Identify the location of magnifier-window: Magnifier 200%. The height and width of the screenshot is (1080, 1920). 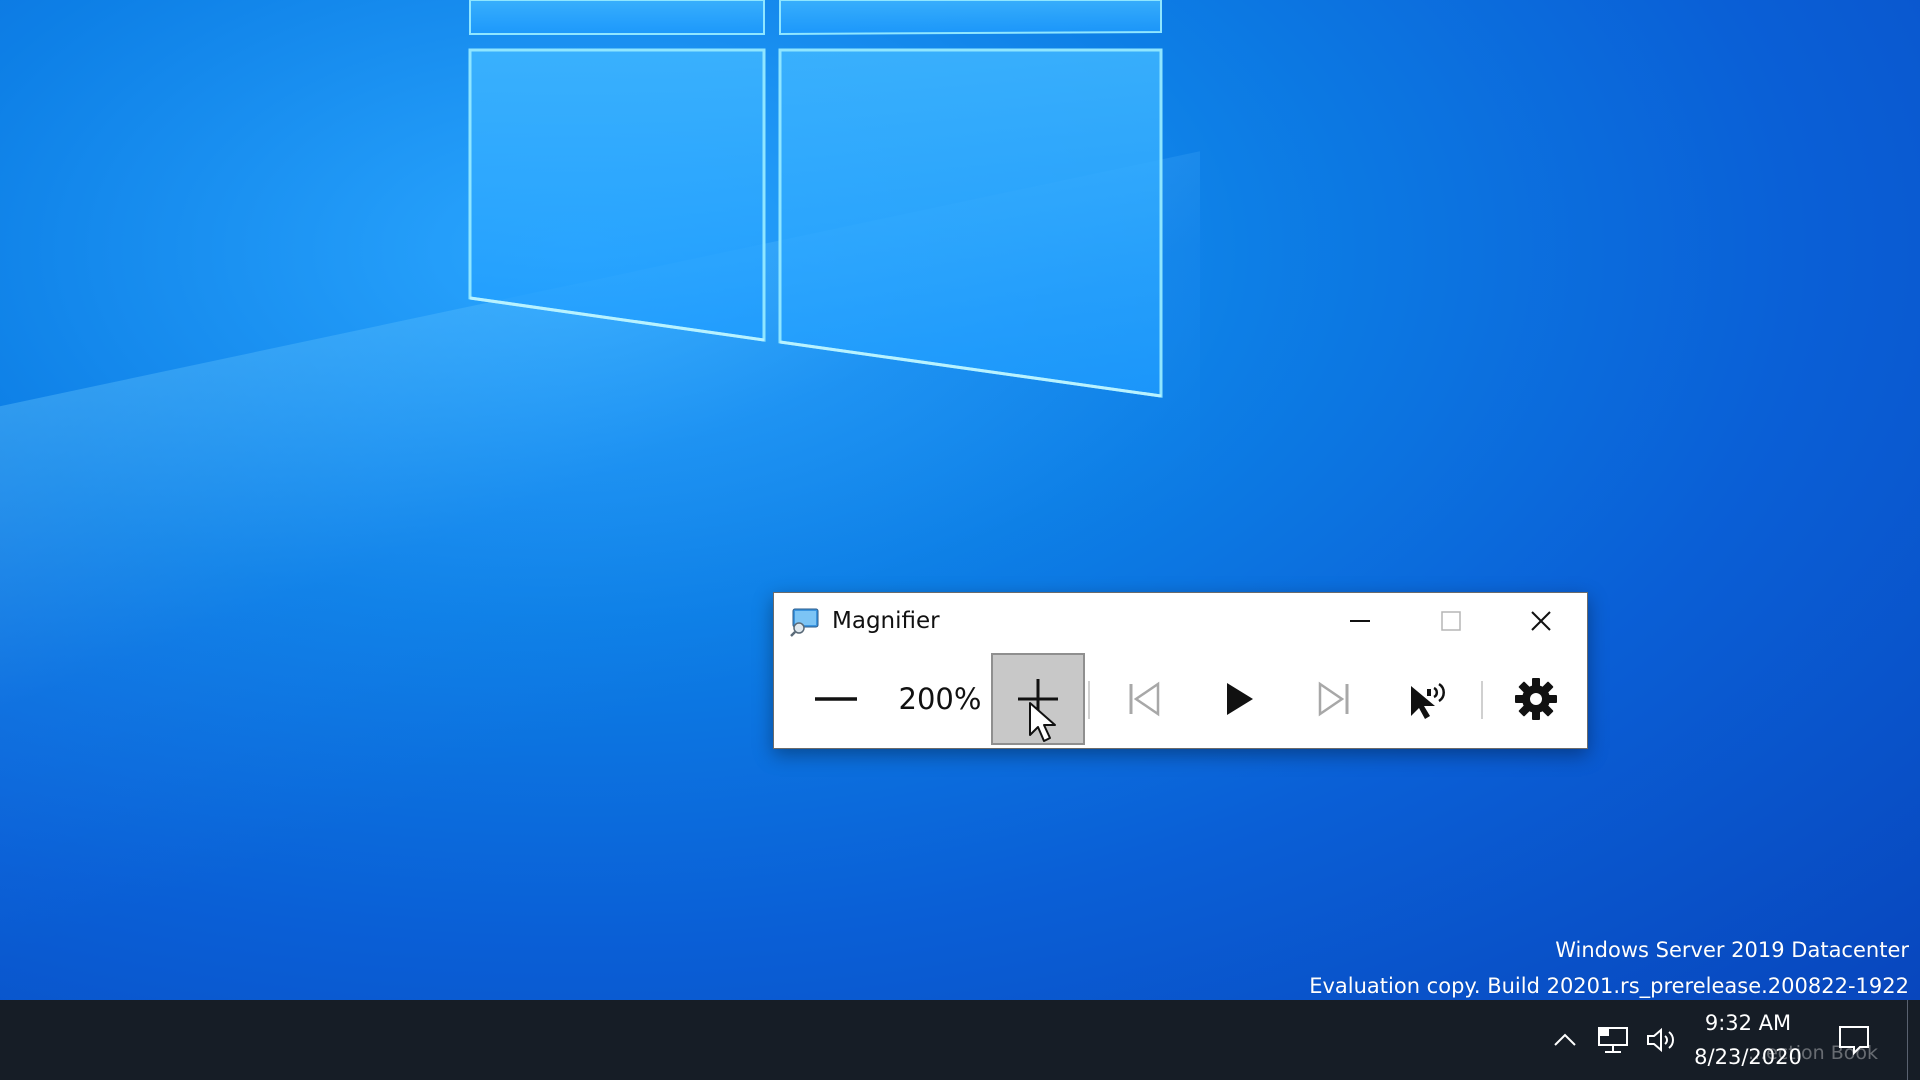
(1180, 670).